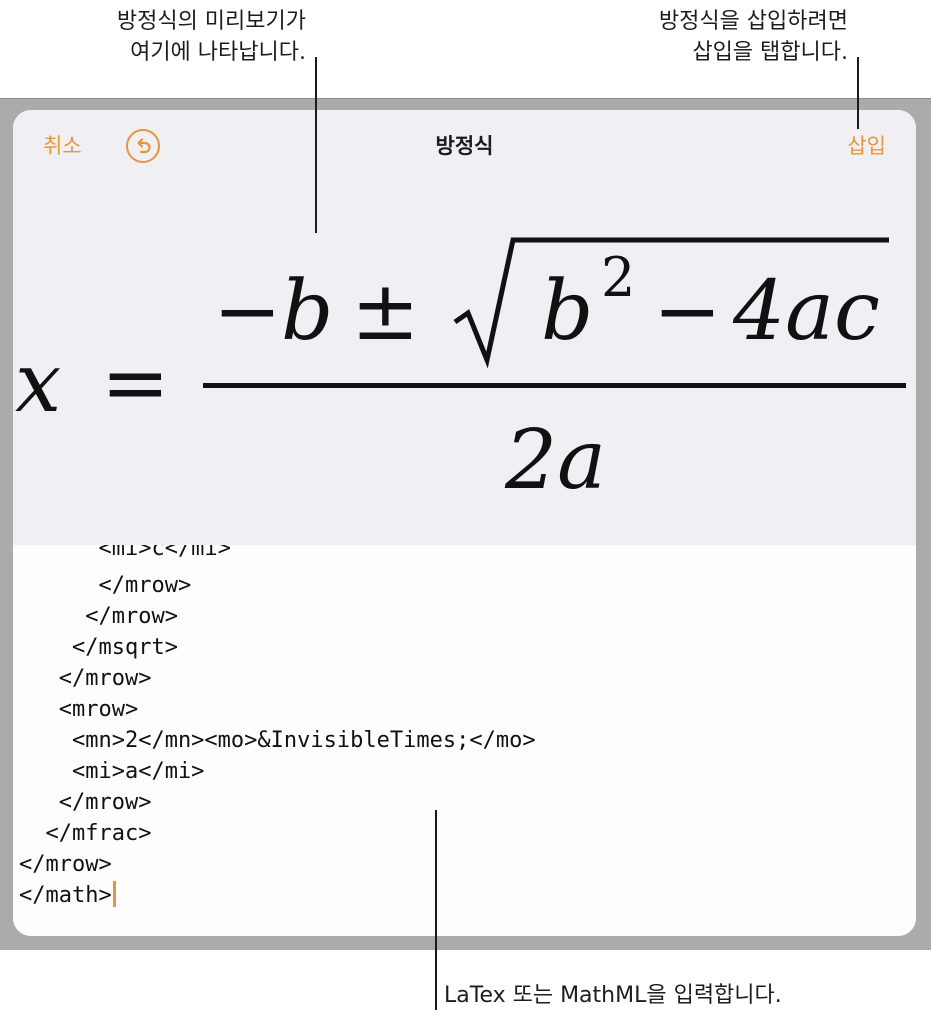  Describe the element at coordinates (709, 37) in the screenshot. I see `callout-insert: 방정식을 삽입하려면 삽입을 탭합니다.` at that location.